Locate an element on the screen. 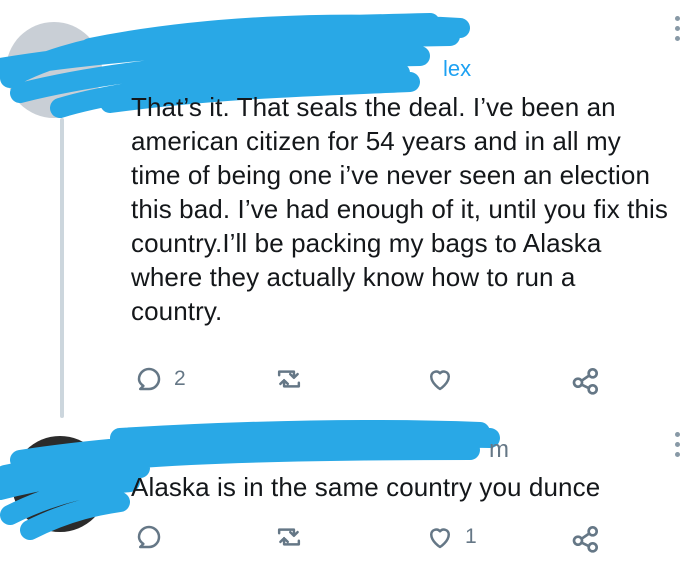 The image size is (700, 564). reply-button: 2 is located at coordinates (160, 379).